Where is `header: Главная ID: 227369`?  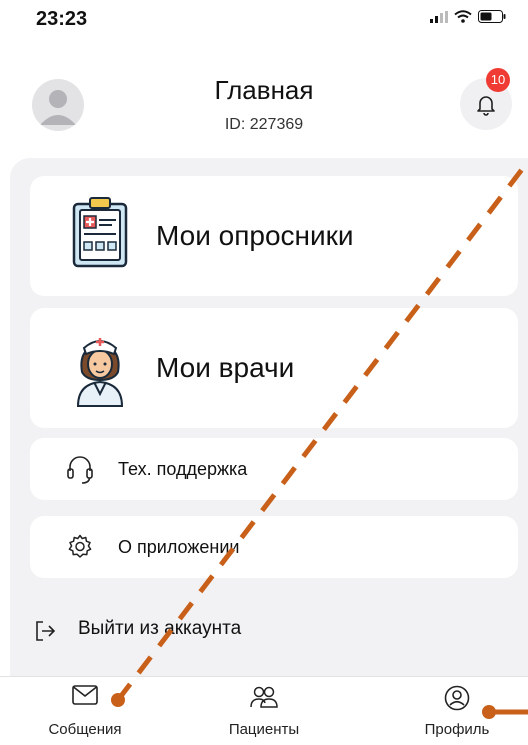
header: Главная ID: 227369 is located at coordinates (264, 110).